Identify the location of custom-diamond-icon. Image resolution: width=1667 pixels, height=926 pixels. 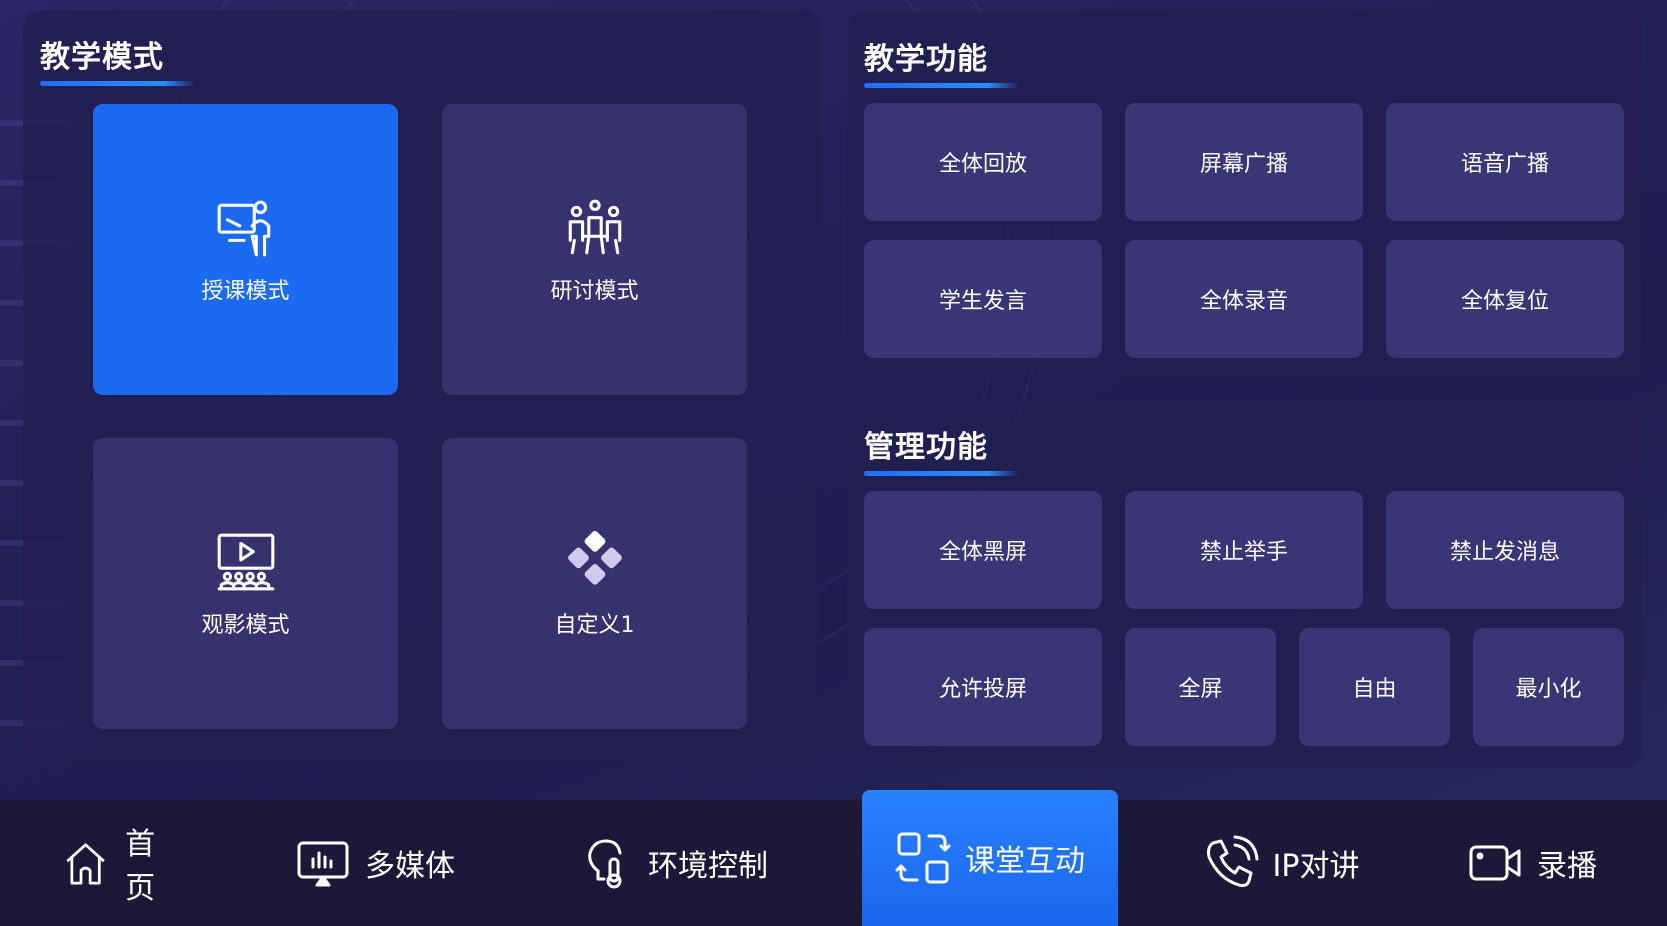
(594, 557).